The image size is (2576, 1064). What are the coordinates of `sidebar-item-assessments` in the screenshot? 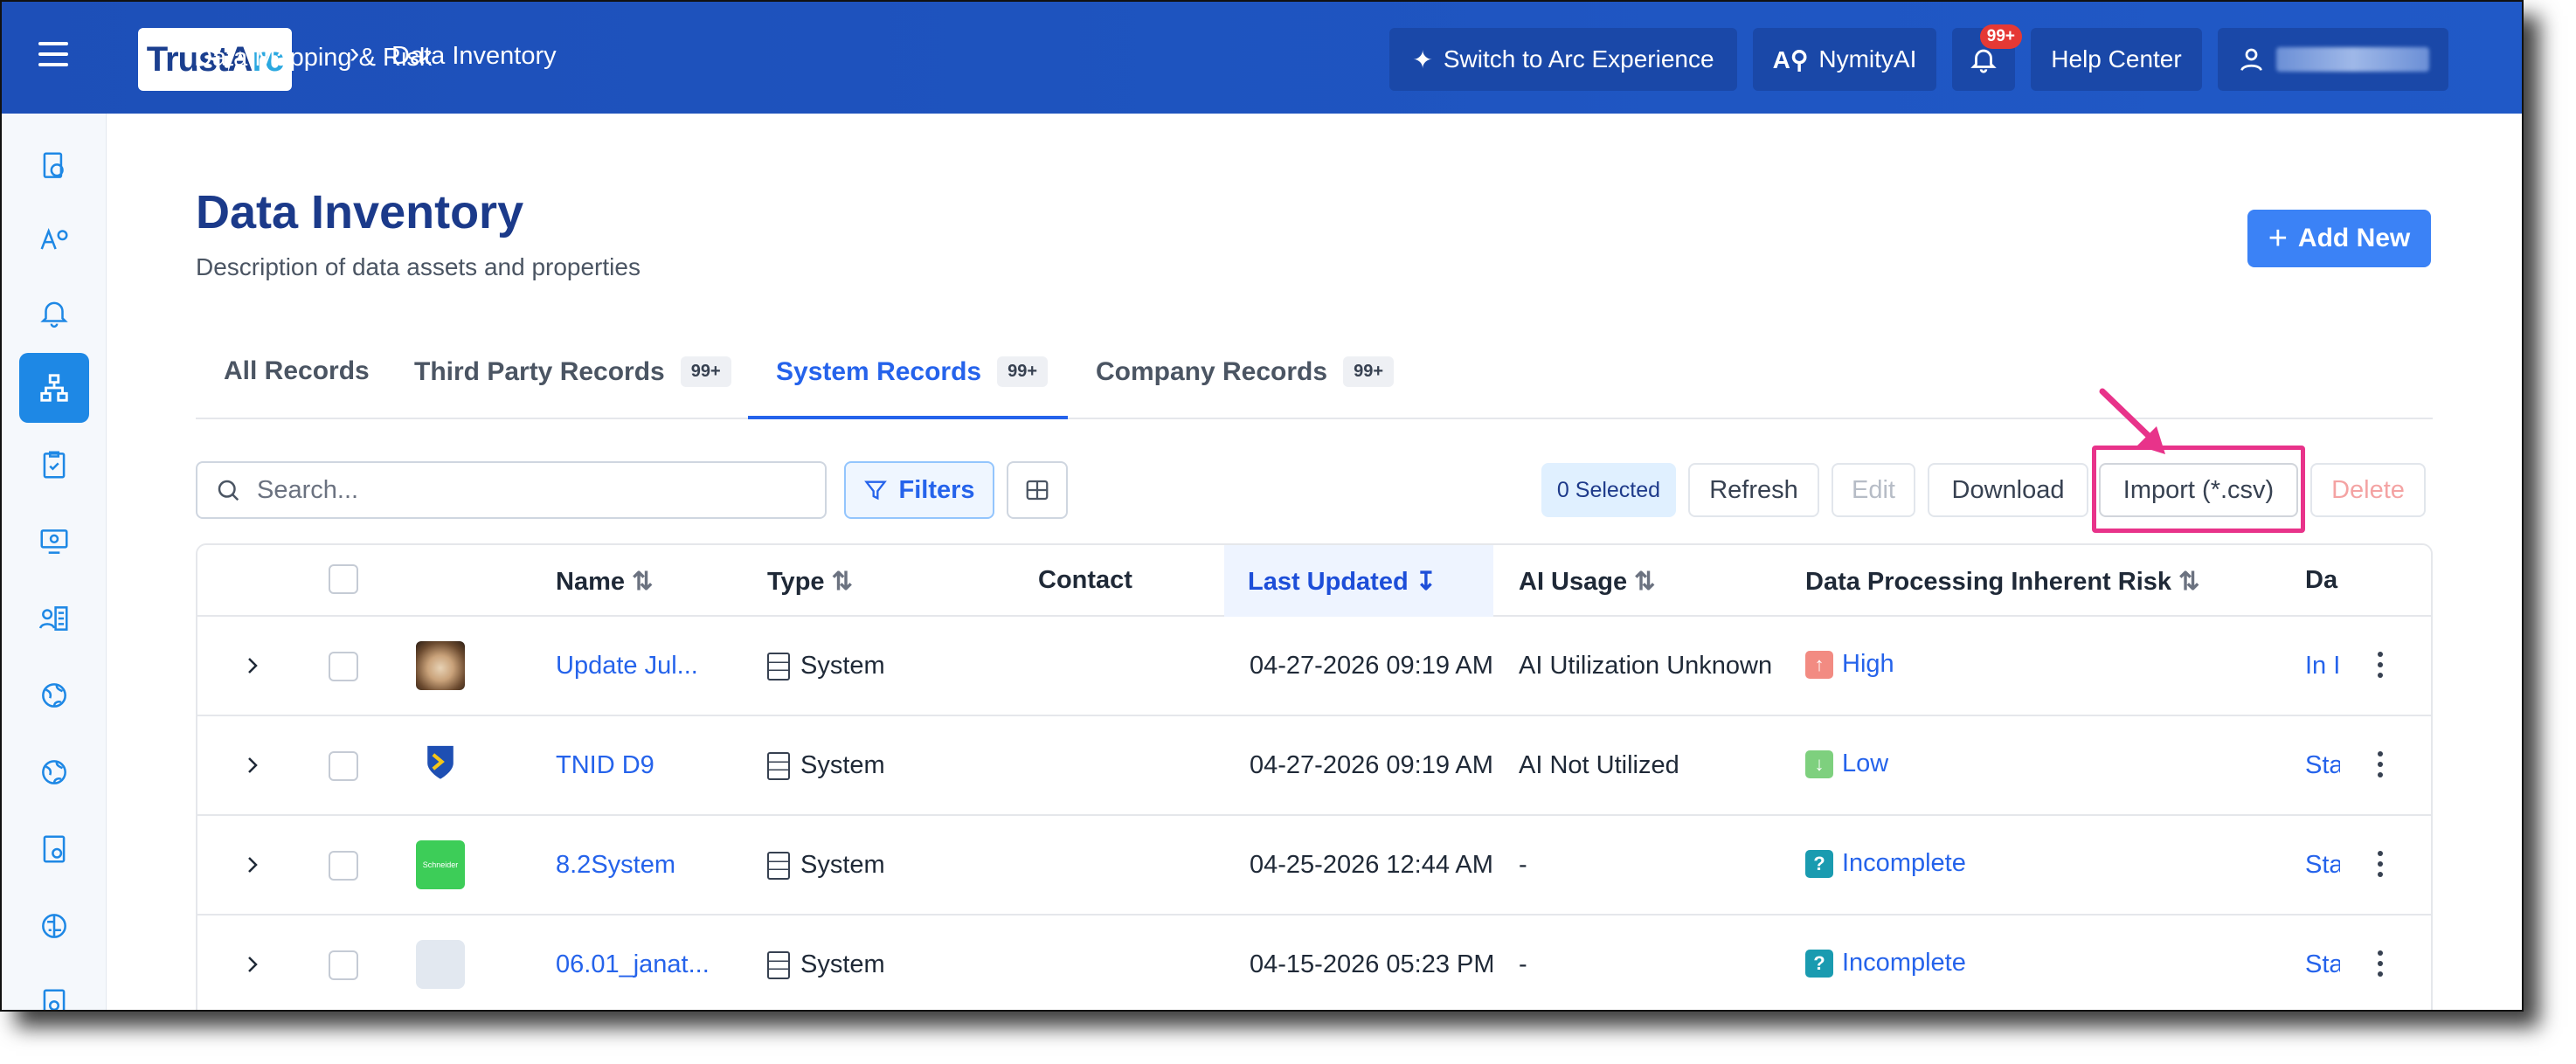 It's located at (54, 465).